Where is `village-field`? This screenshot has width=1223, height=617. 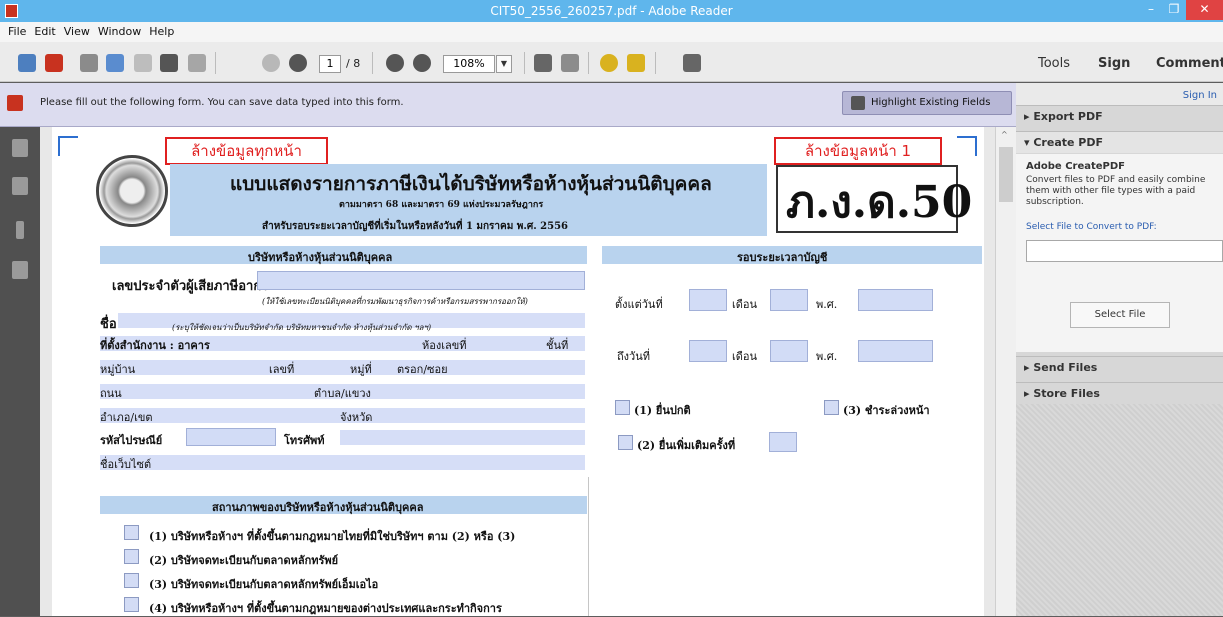
village-field is located at coordinates (342, 367).